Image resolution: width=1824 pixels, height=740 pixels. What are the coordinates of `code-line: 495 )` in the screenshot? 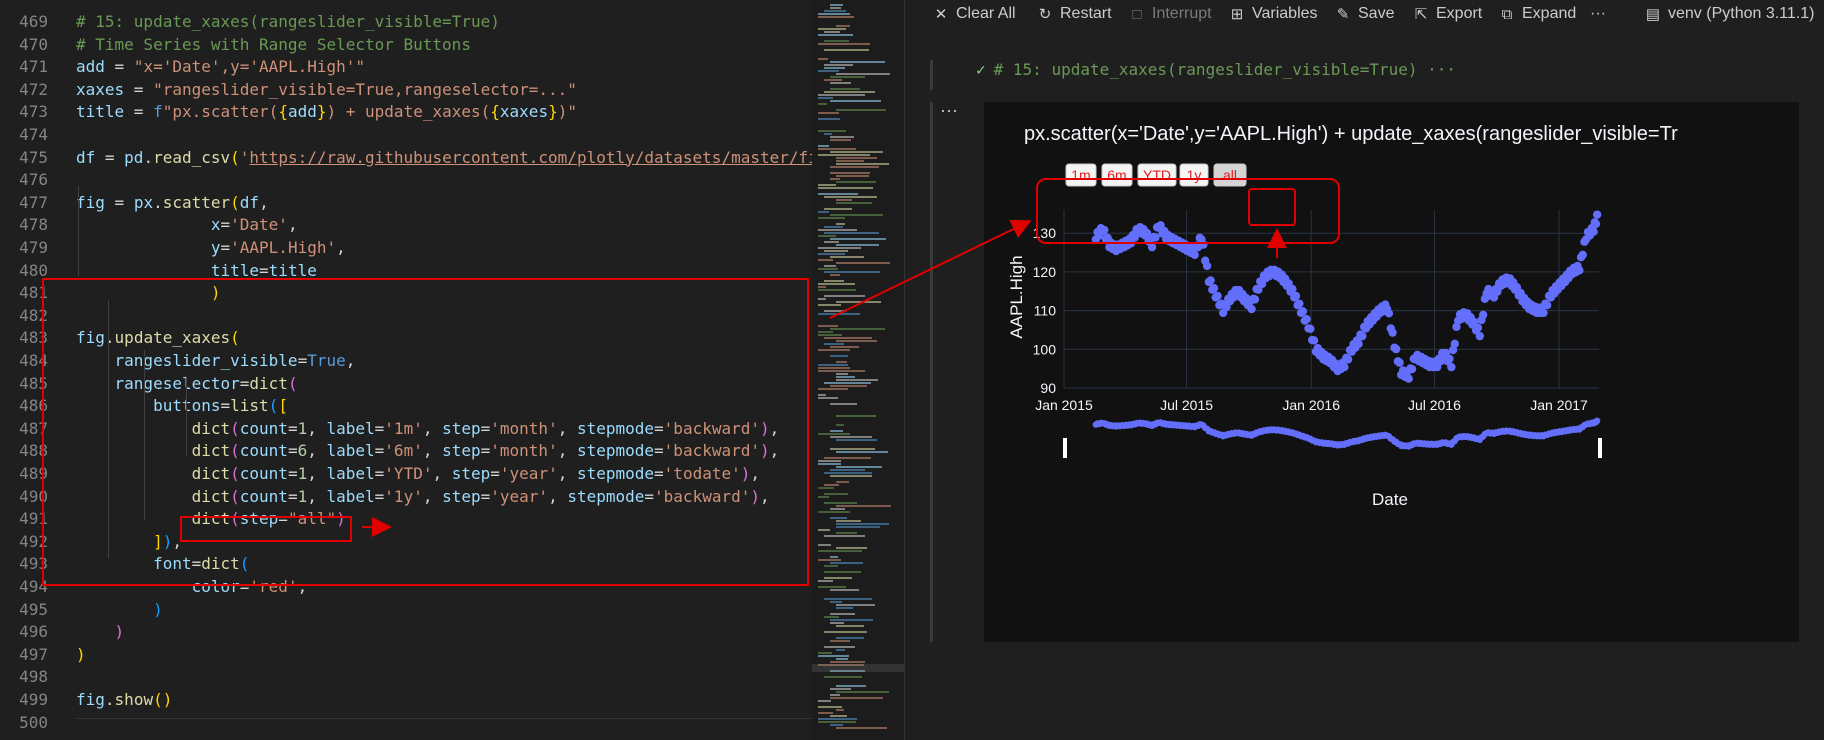 It's located at (406, 609).